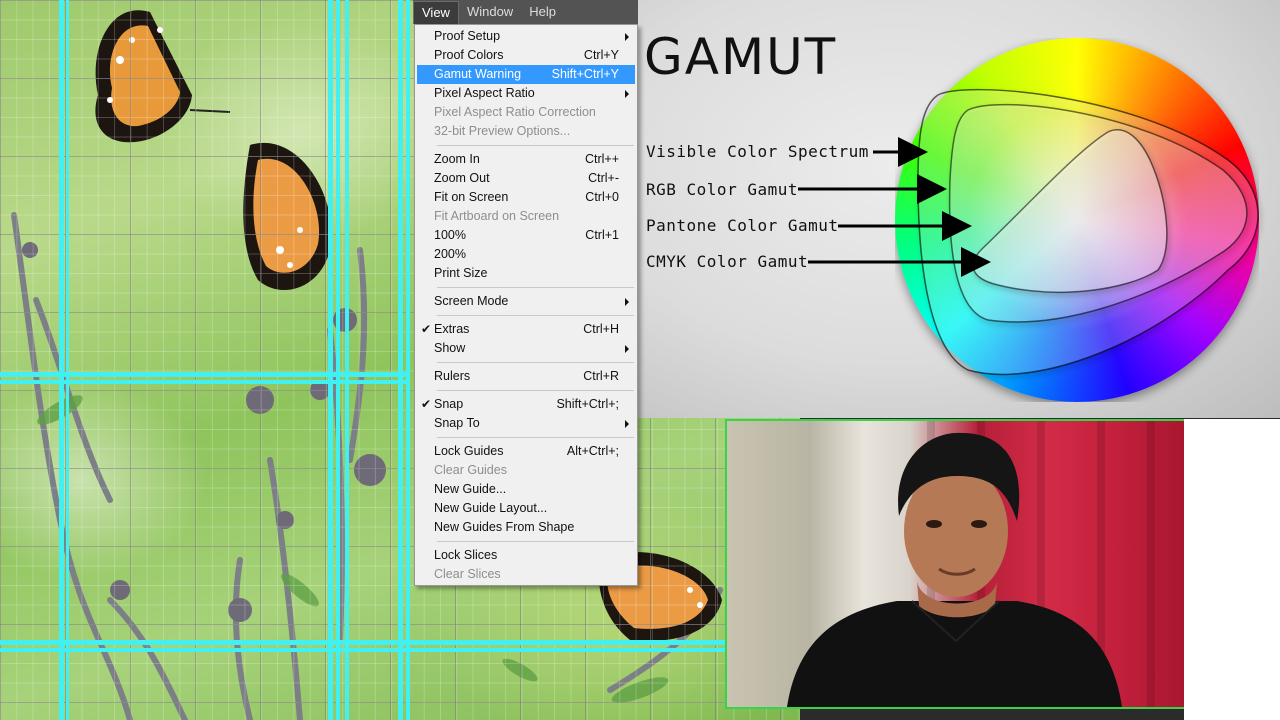 The height and width of the screenshot is (720, 1280). Describe the element at coordinates (603, 178) in the screenshot. I see `menu-item-shortcut: Ctrl+-` at that location.